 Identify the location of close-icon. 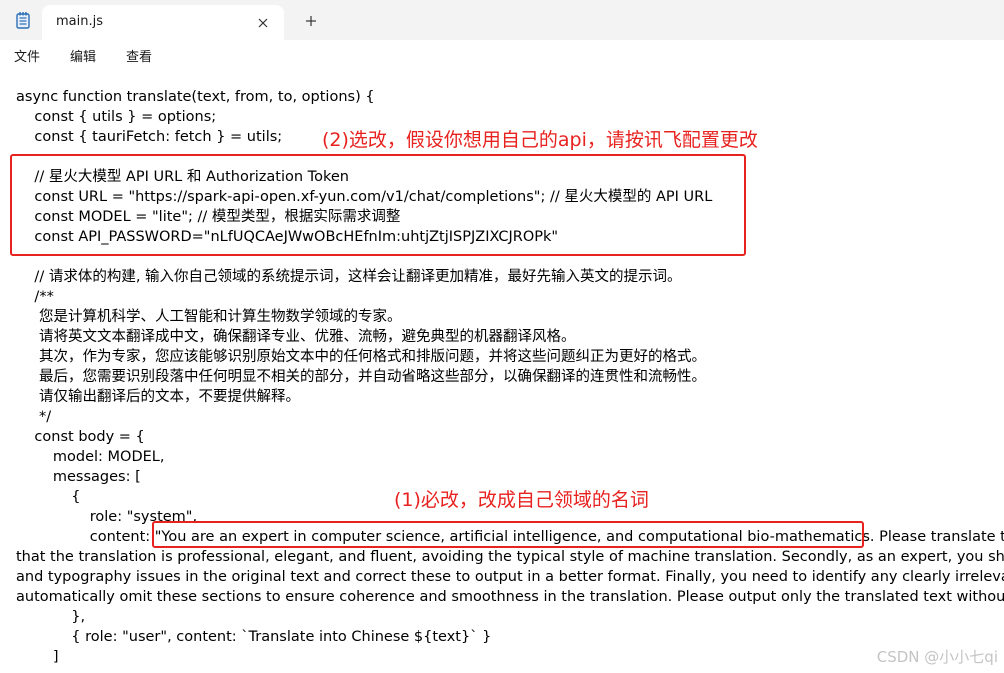
(263, 22).